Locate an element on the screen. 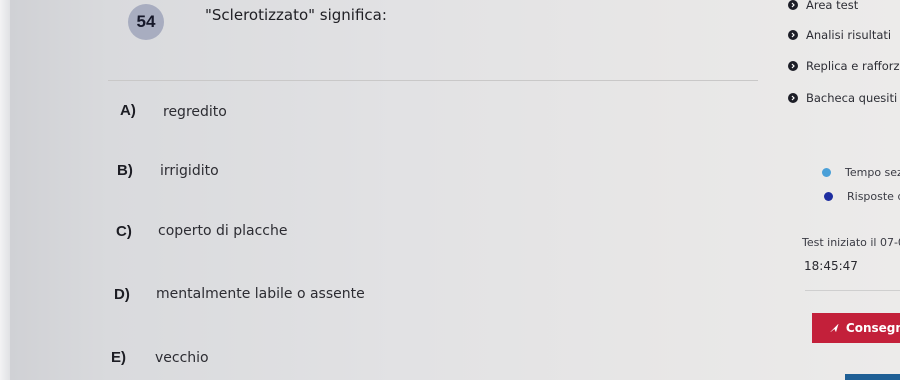  answer-letter: A) is located at coordinates (128, 110).